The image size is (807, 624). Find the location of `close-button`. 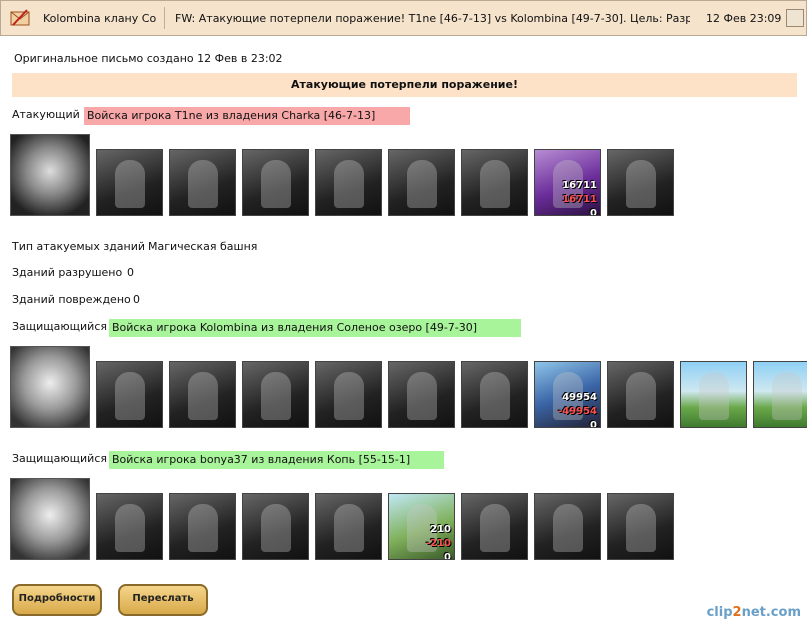

close-button is located at coordinates (795, 18).